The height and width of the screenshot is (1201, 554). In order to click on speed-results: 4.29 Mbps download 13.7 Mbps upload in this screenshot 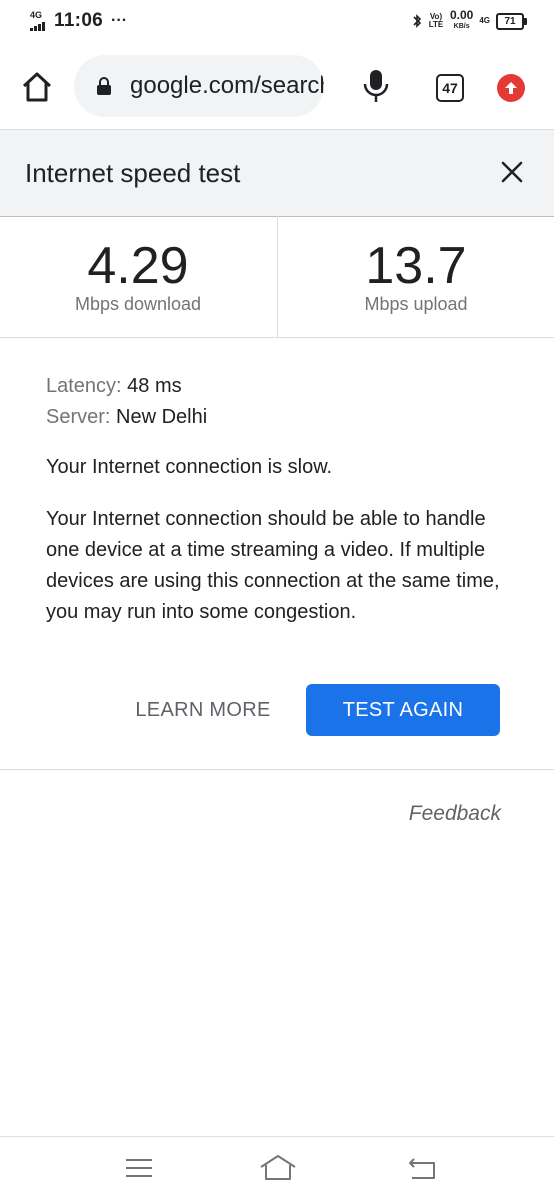, I will do `click(277, 277)`.